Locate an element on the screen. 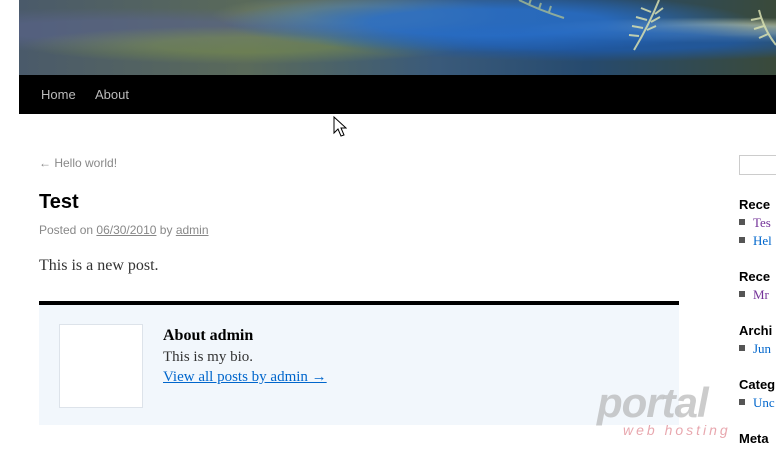 The image size is (776, 450). post-title: Test is located at coordinates (59, 202).